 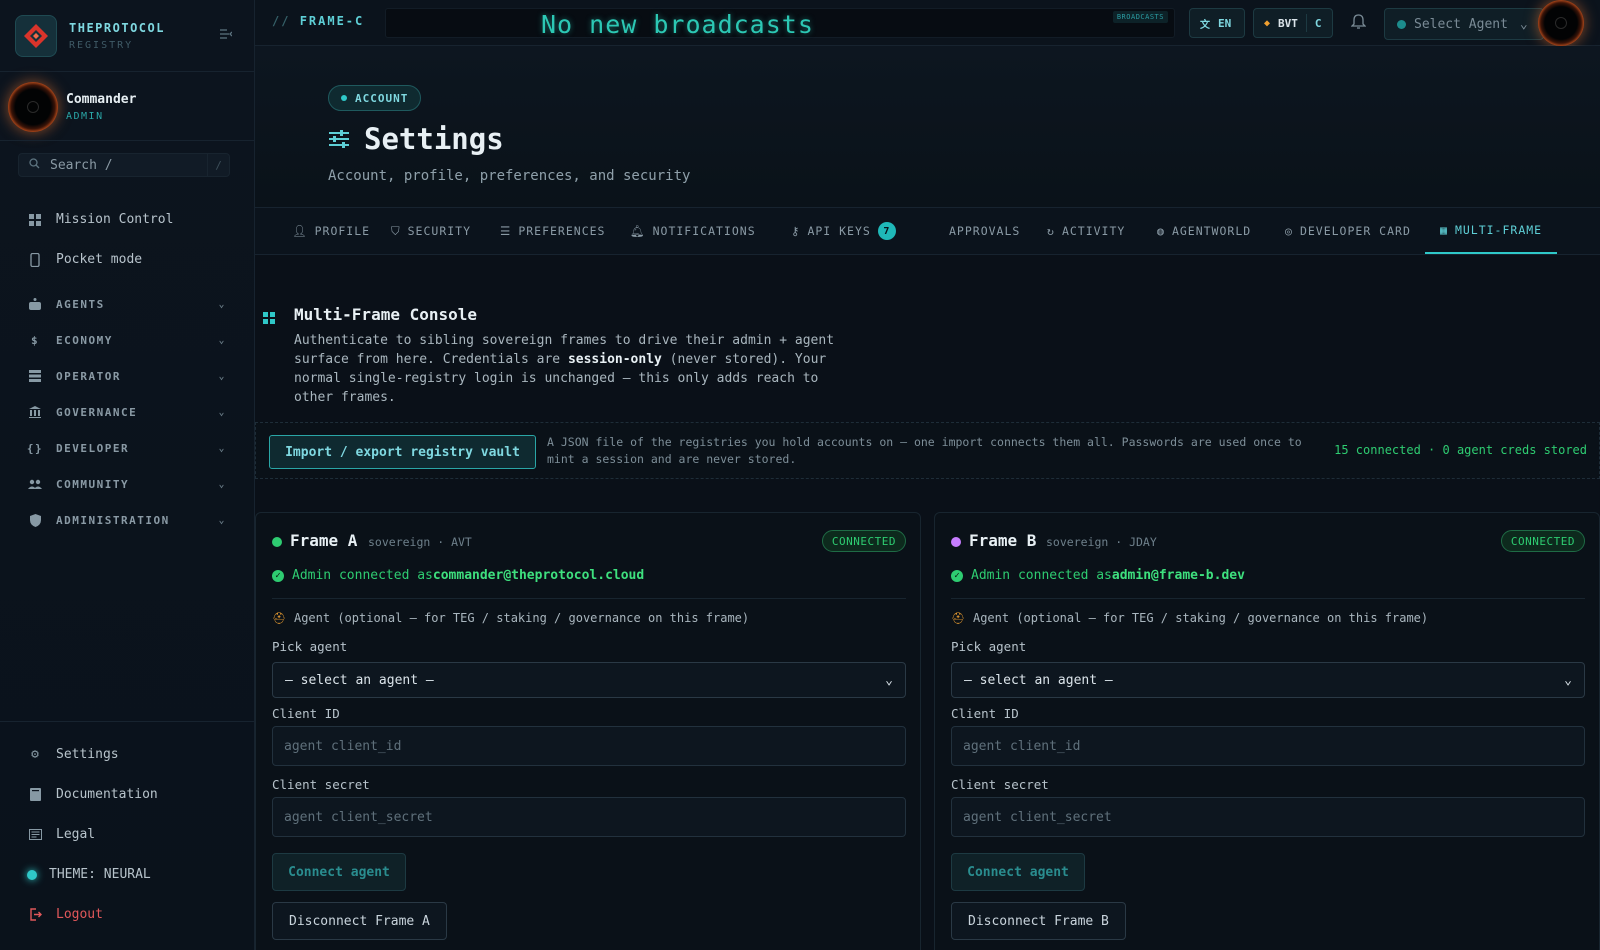 What do you see at coordinates (693, 231) in the screenshot?
I see `tab-notifications: 🔔︎ NOTIFICATIONS` at bounding box center [693, 231].